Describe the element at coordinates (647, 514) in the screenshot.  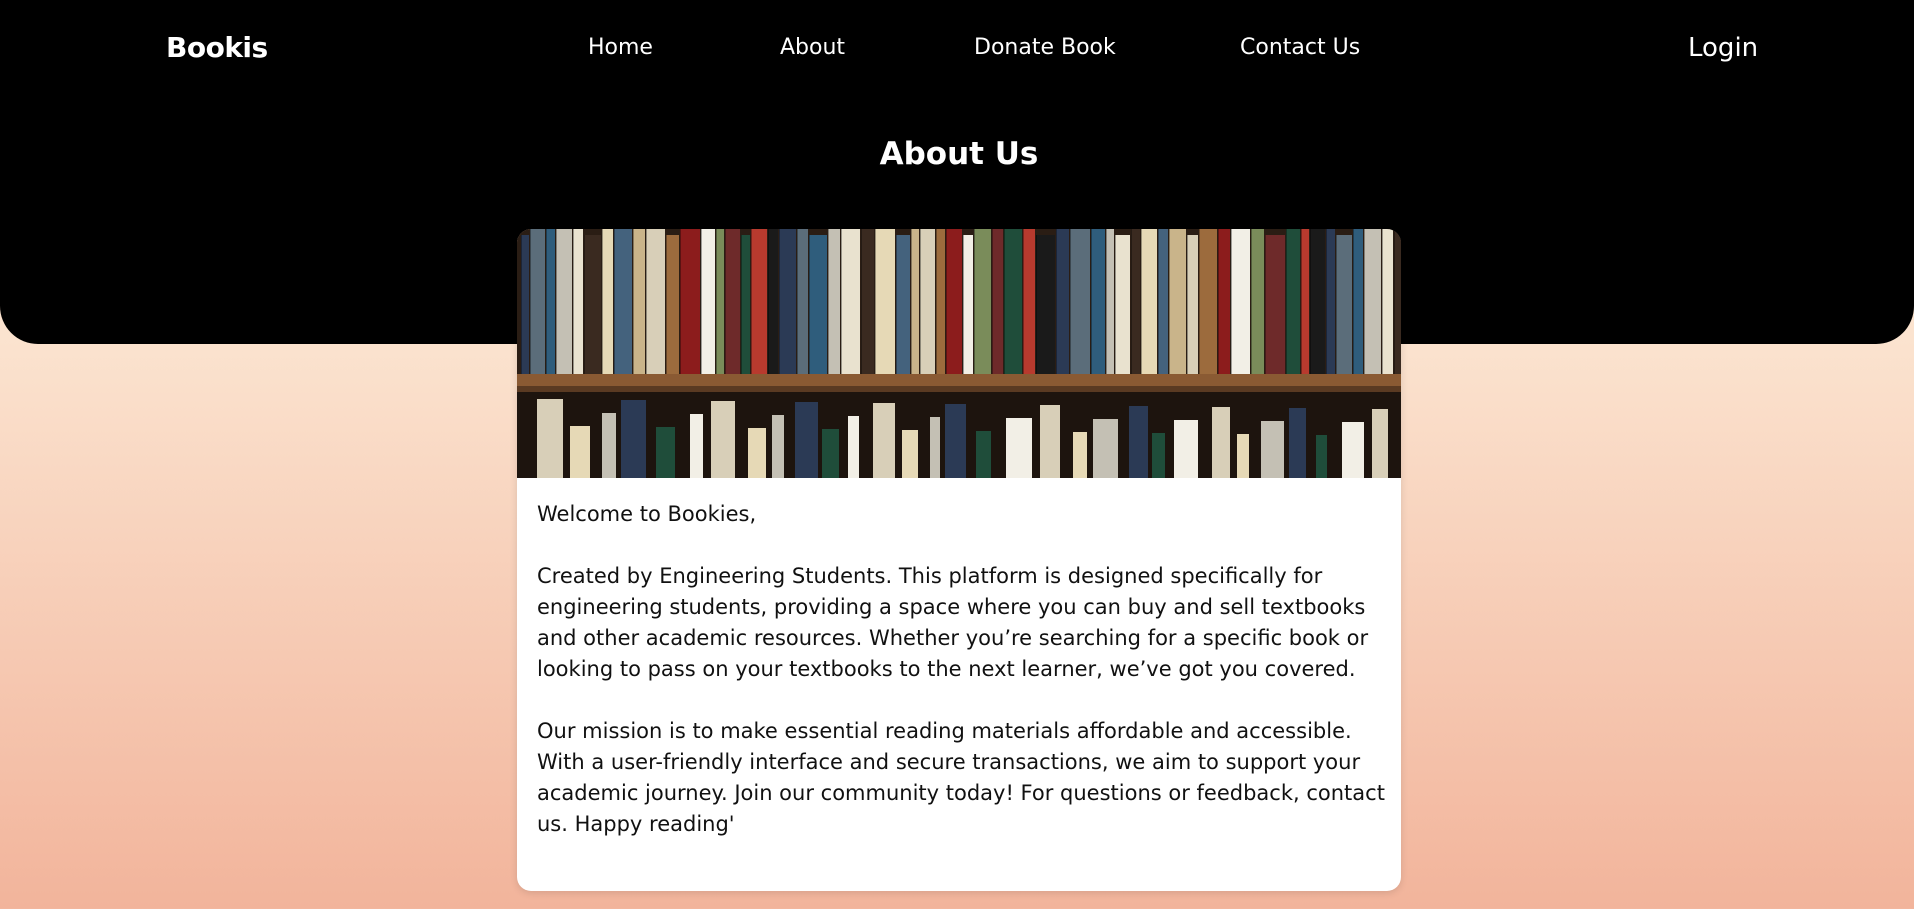
I see `welcome-paragraph: Welcome to Bookies,` at that location.